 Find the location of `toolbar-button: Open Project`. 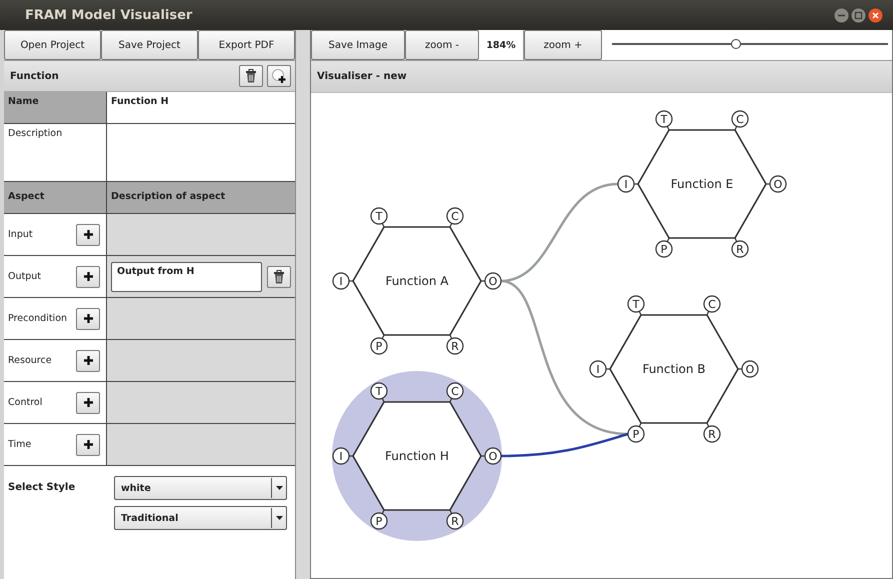

toolbar-button: Open Project is located at coordinates (52, 45).